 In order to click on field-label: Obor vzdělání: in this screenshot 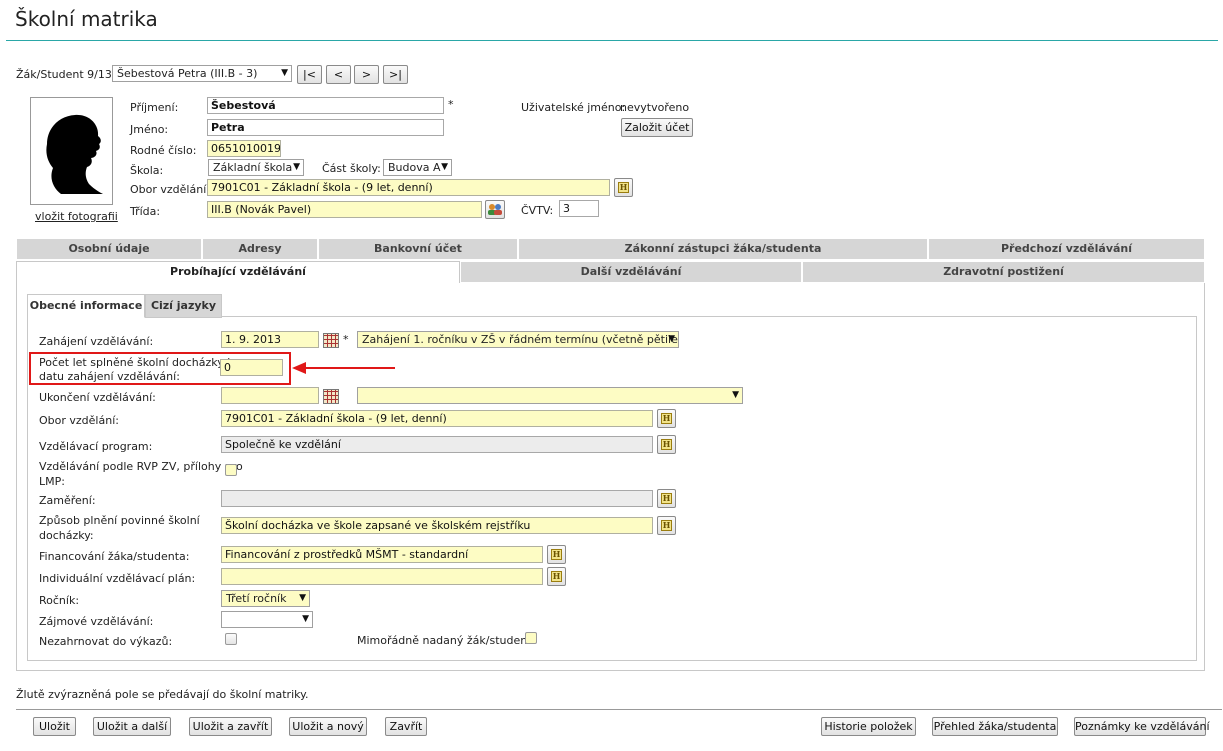, I will do `click(170, 189)`.